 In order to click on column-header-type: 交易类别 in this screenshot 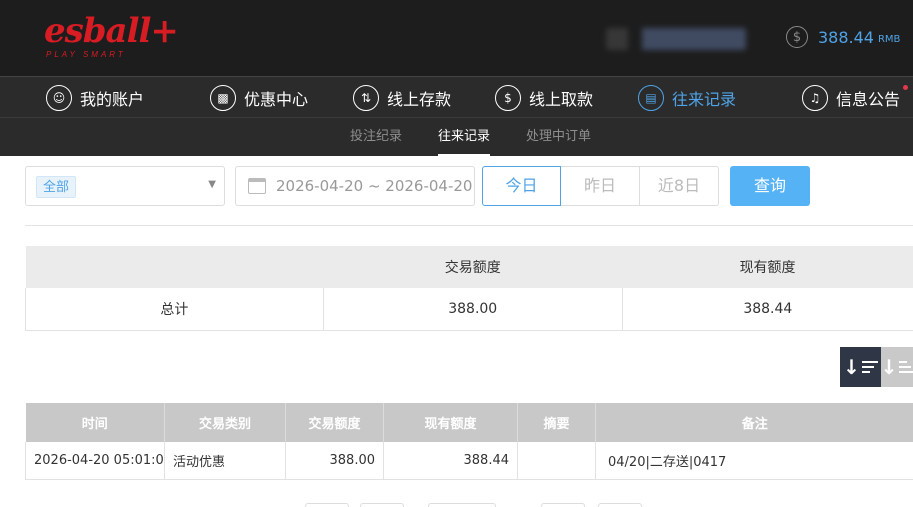, I will do `click(225, 422)`.